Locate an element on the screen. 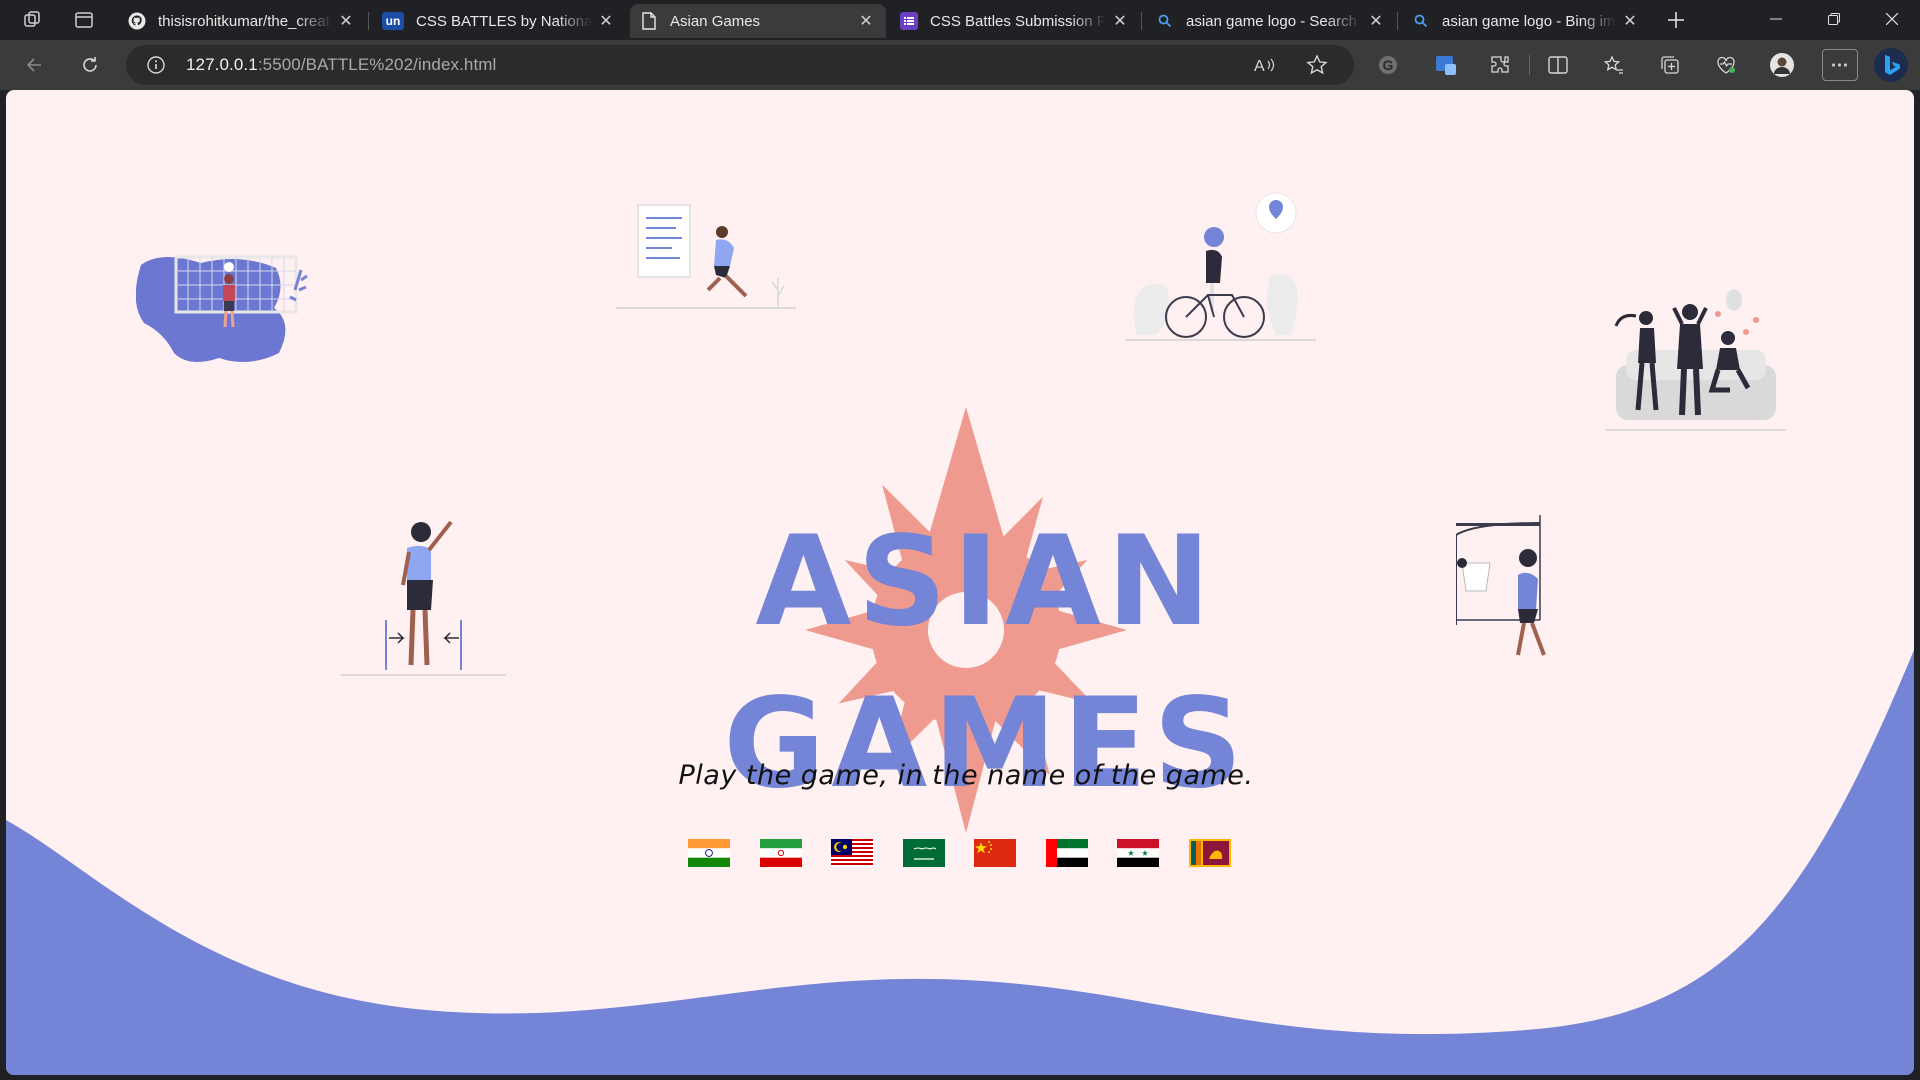 This screenshot has width=1920, height=1080. browser-essentials-icon is located at coordinates (1726, 65).